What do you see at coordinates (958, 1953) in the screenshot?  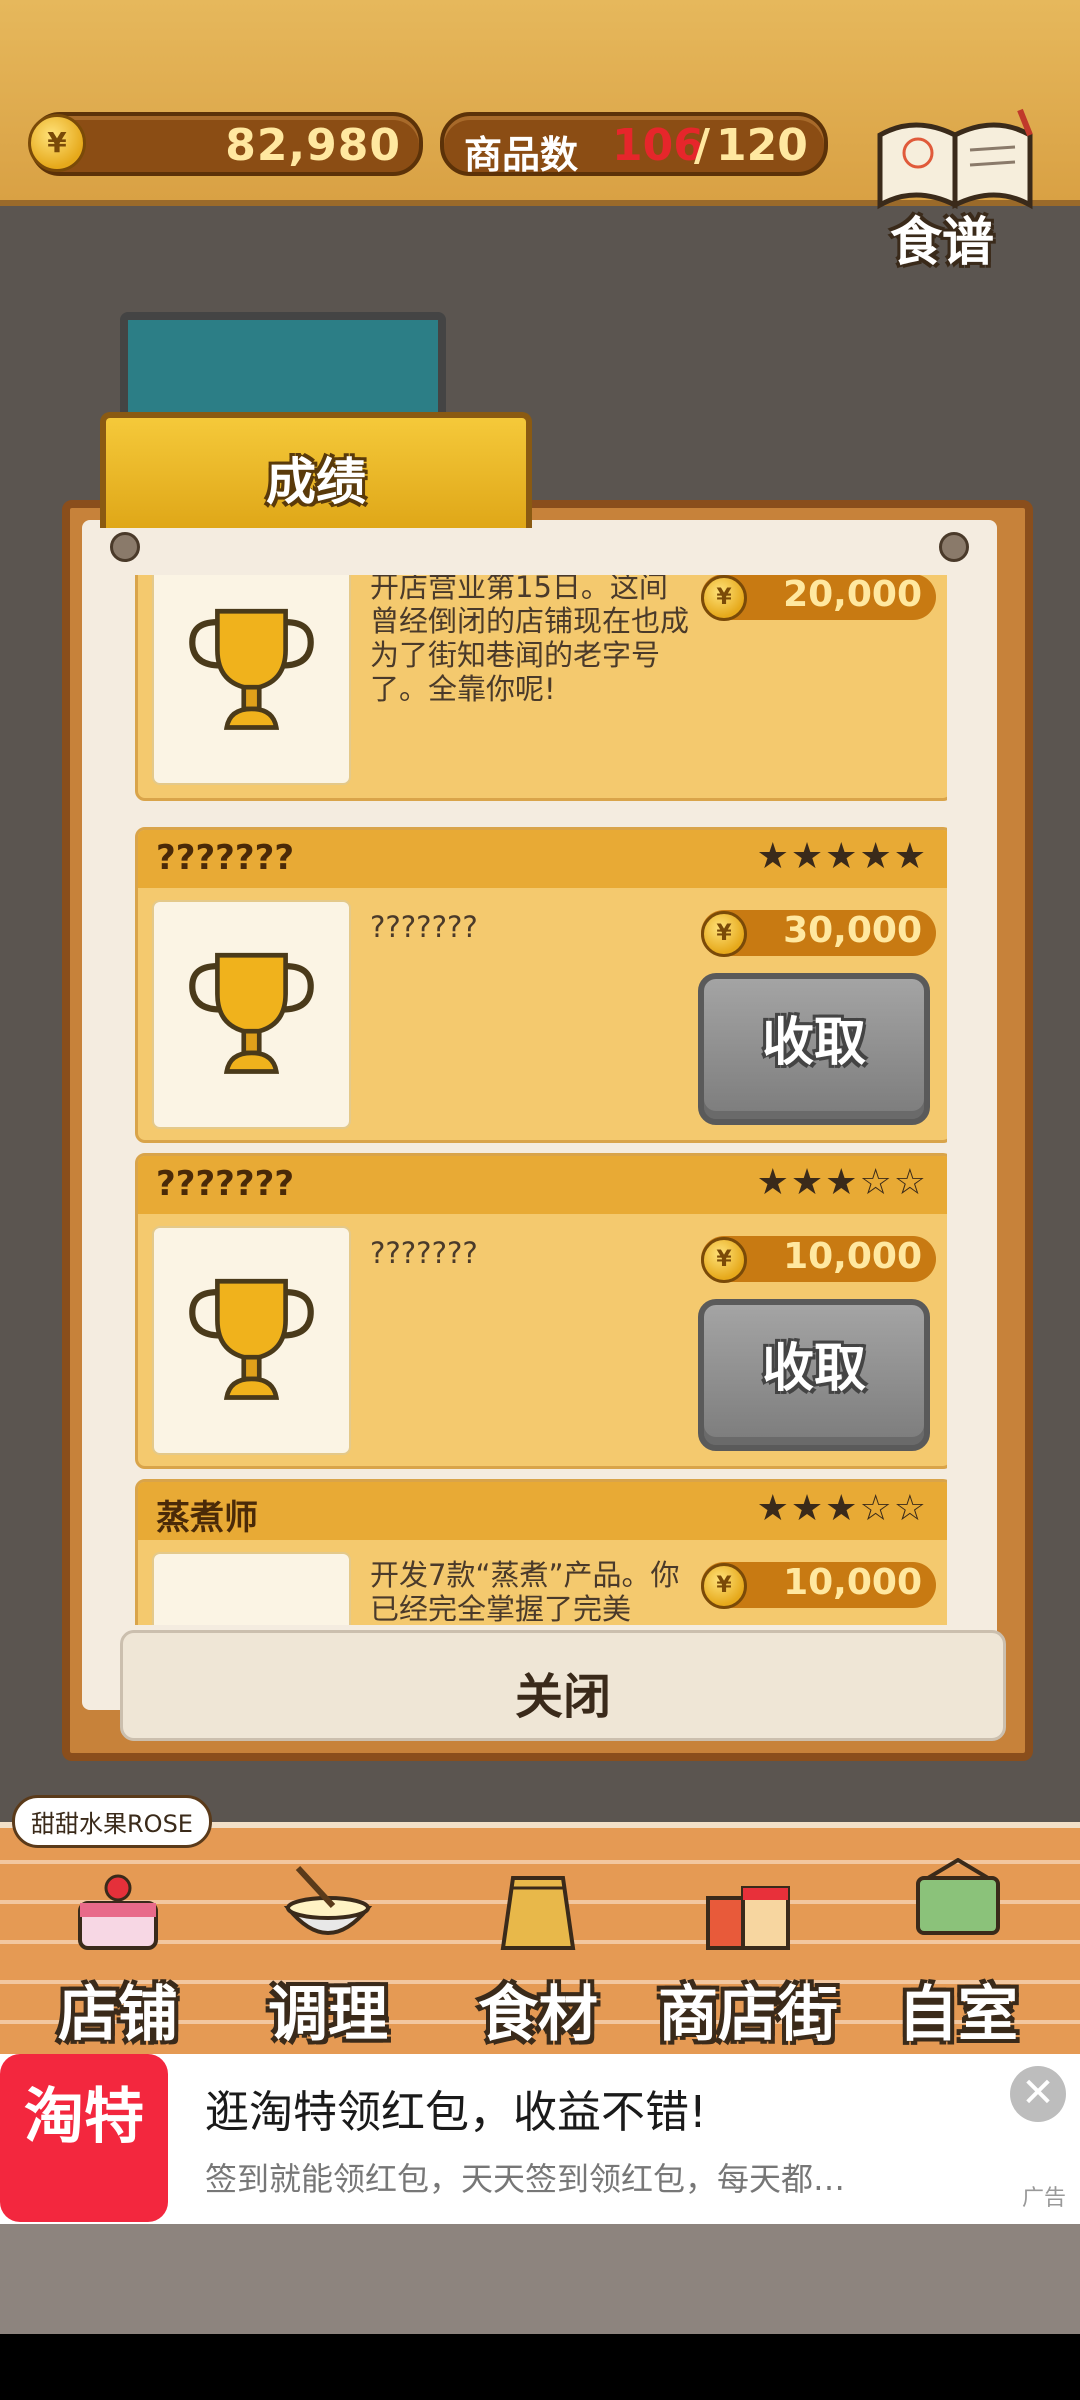 I see `nav-room: 自室` at bounding box center [958, 1953].